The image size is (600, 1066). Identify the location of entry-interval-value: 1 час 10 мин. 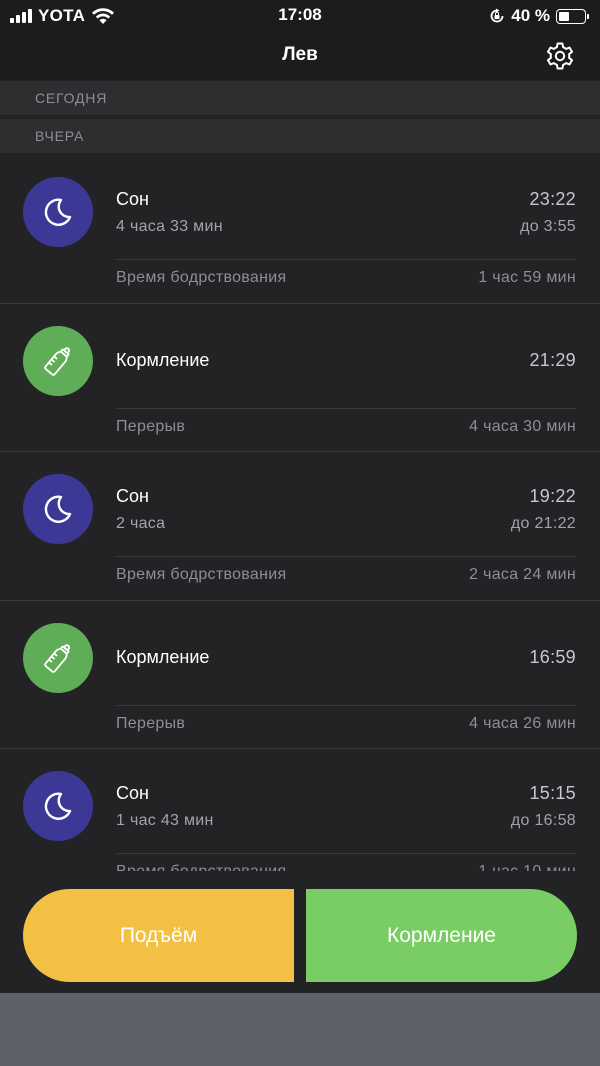
(527, 867).